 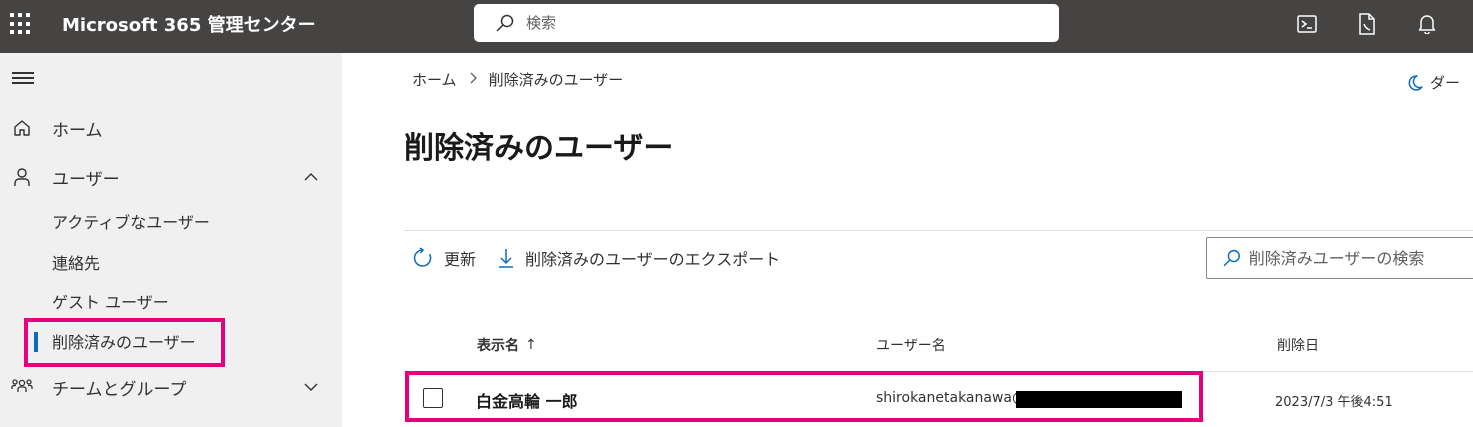 I want to click on sidebar-item-label: ゲスト ユーザー, so click(x=110, y=302).